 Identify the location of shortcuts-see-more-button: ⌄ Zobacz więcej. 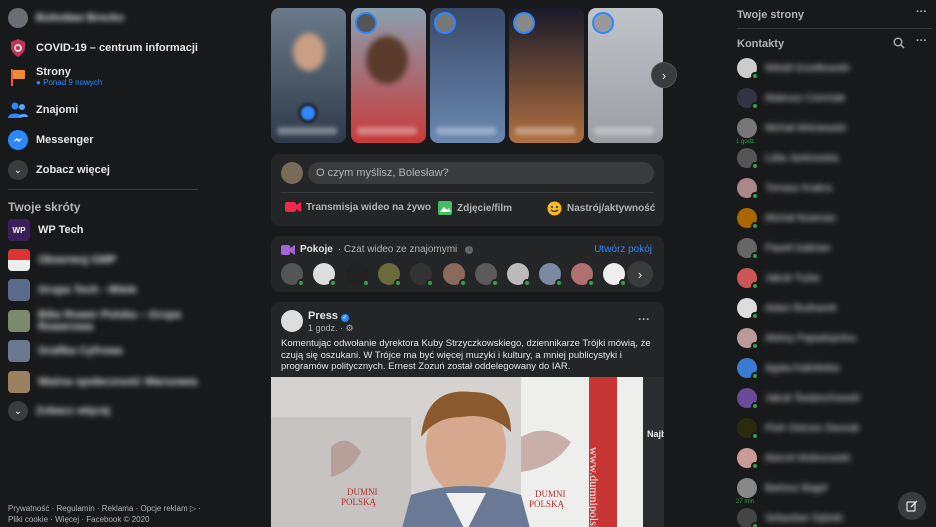
(59, 411).